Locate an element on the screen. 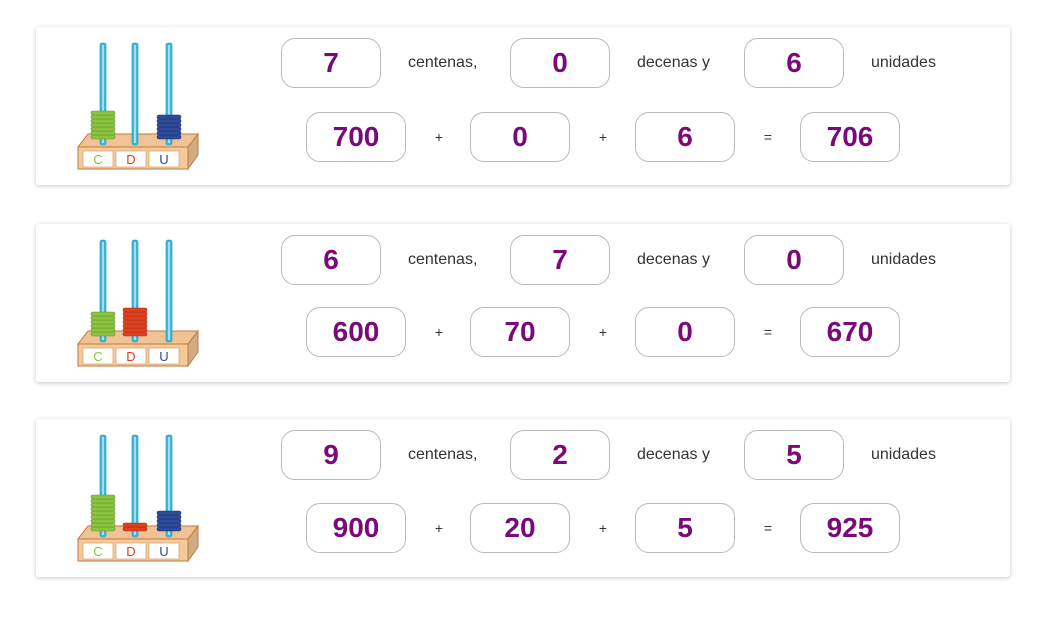 The height and width of the screenshot is (618, 1055). sum-decenas-input: 70 is located at coordinates (520, 332).